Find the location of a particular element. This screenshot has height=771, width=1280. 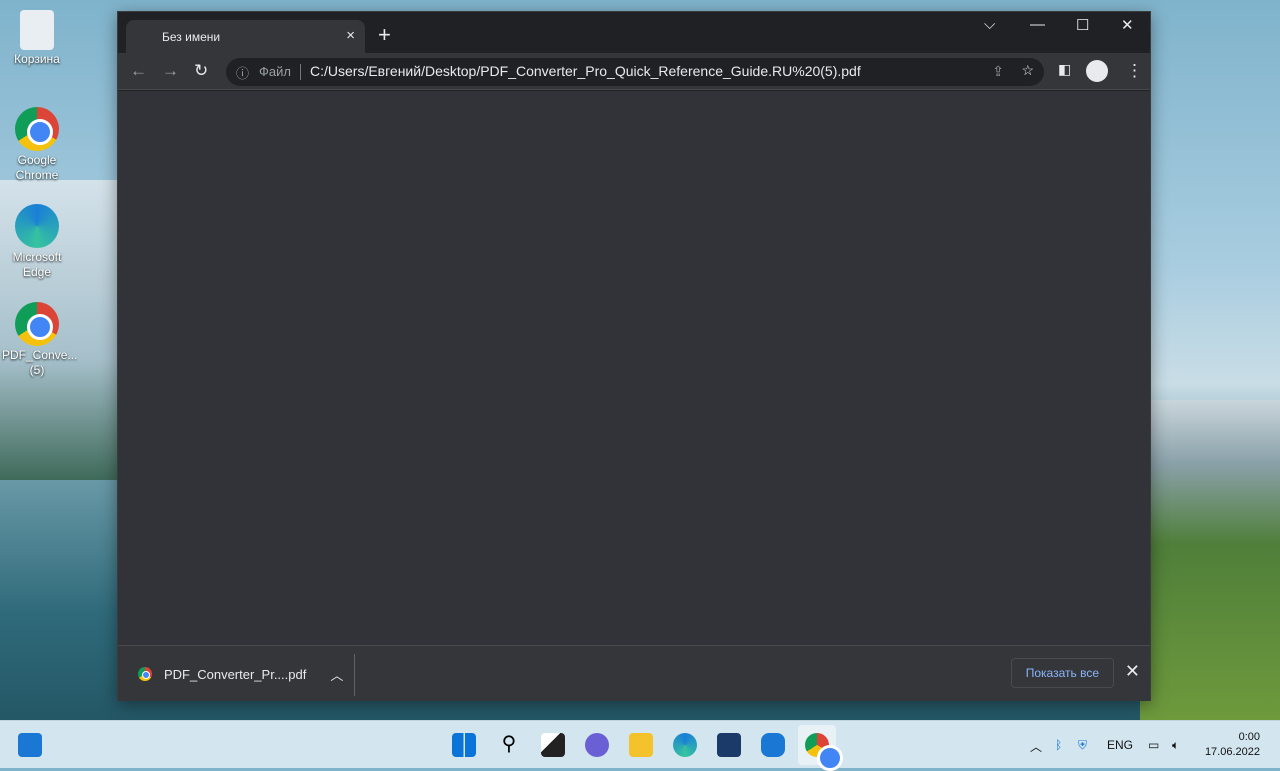

forward-icon: → is located at coordinates (170, 71).